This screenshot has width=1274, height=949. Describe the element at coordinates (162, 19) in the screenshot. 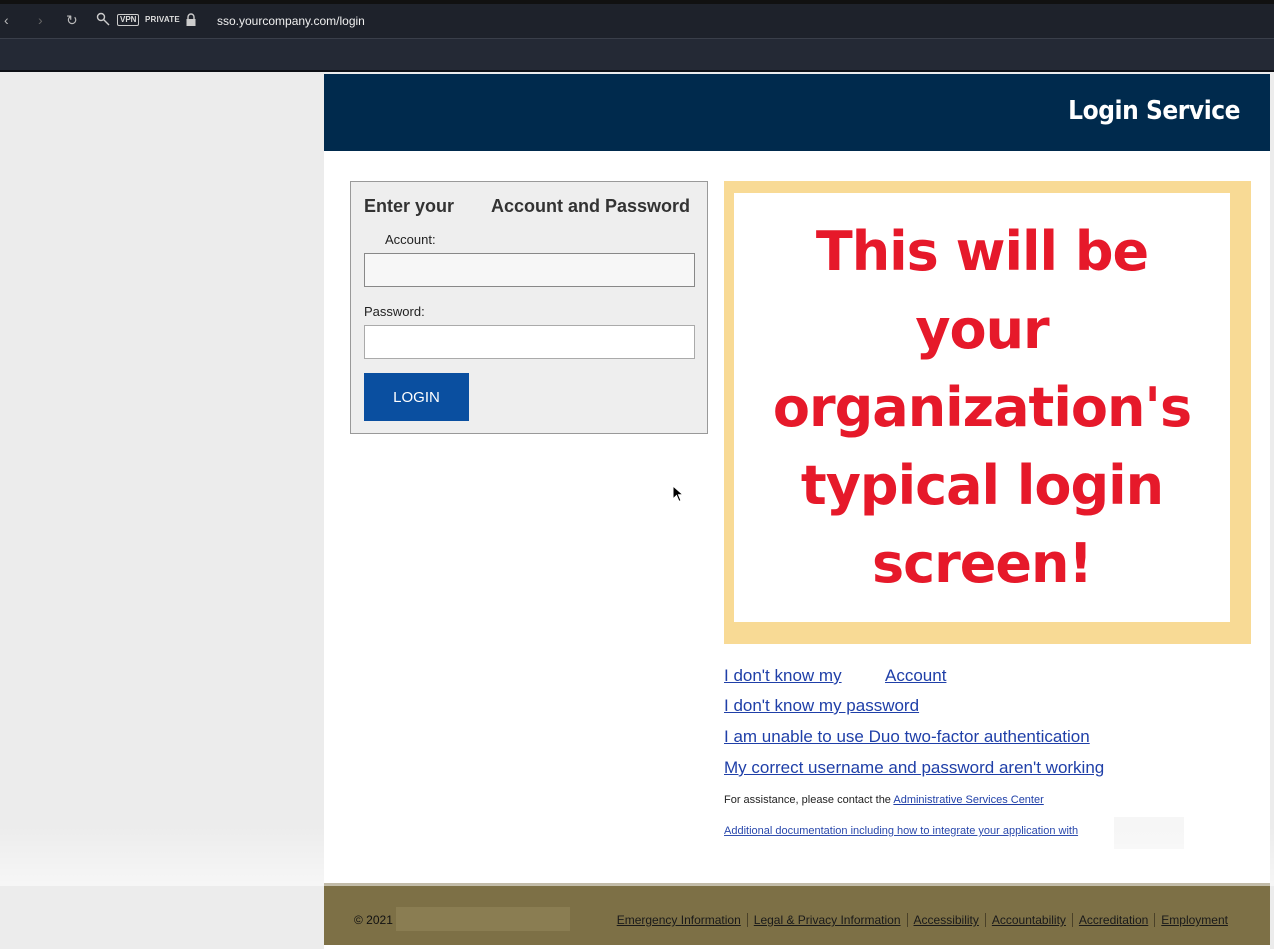

I see `private-label: PRIVATE` at that location.